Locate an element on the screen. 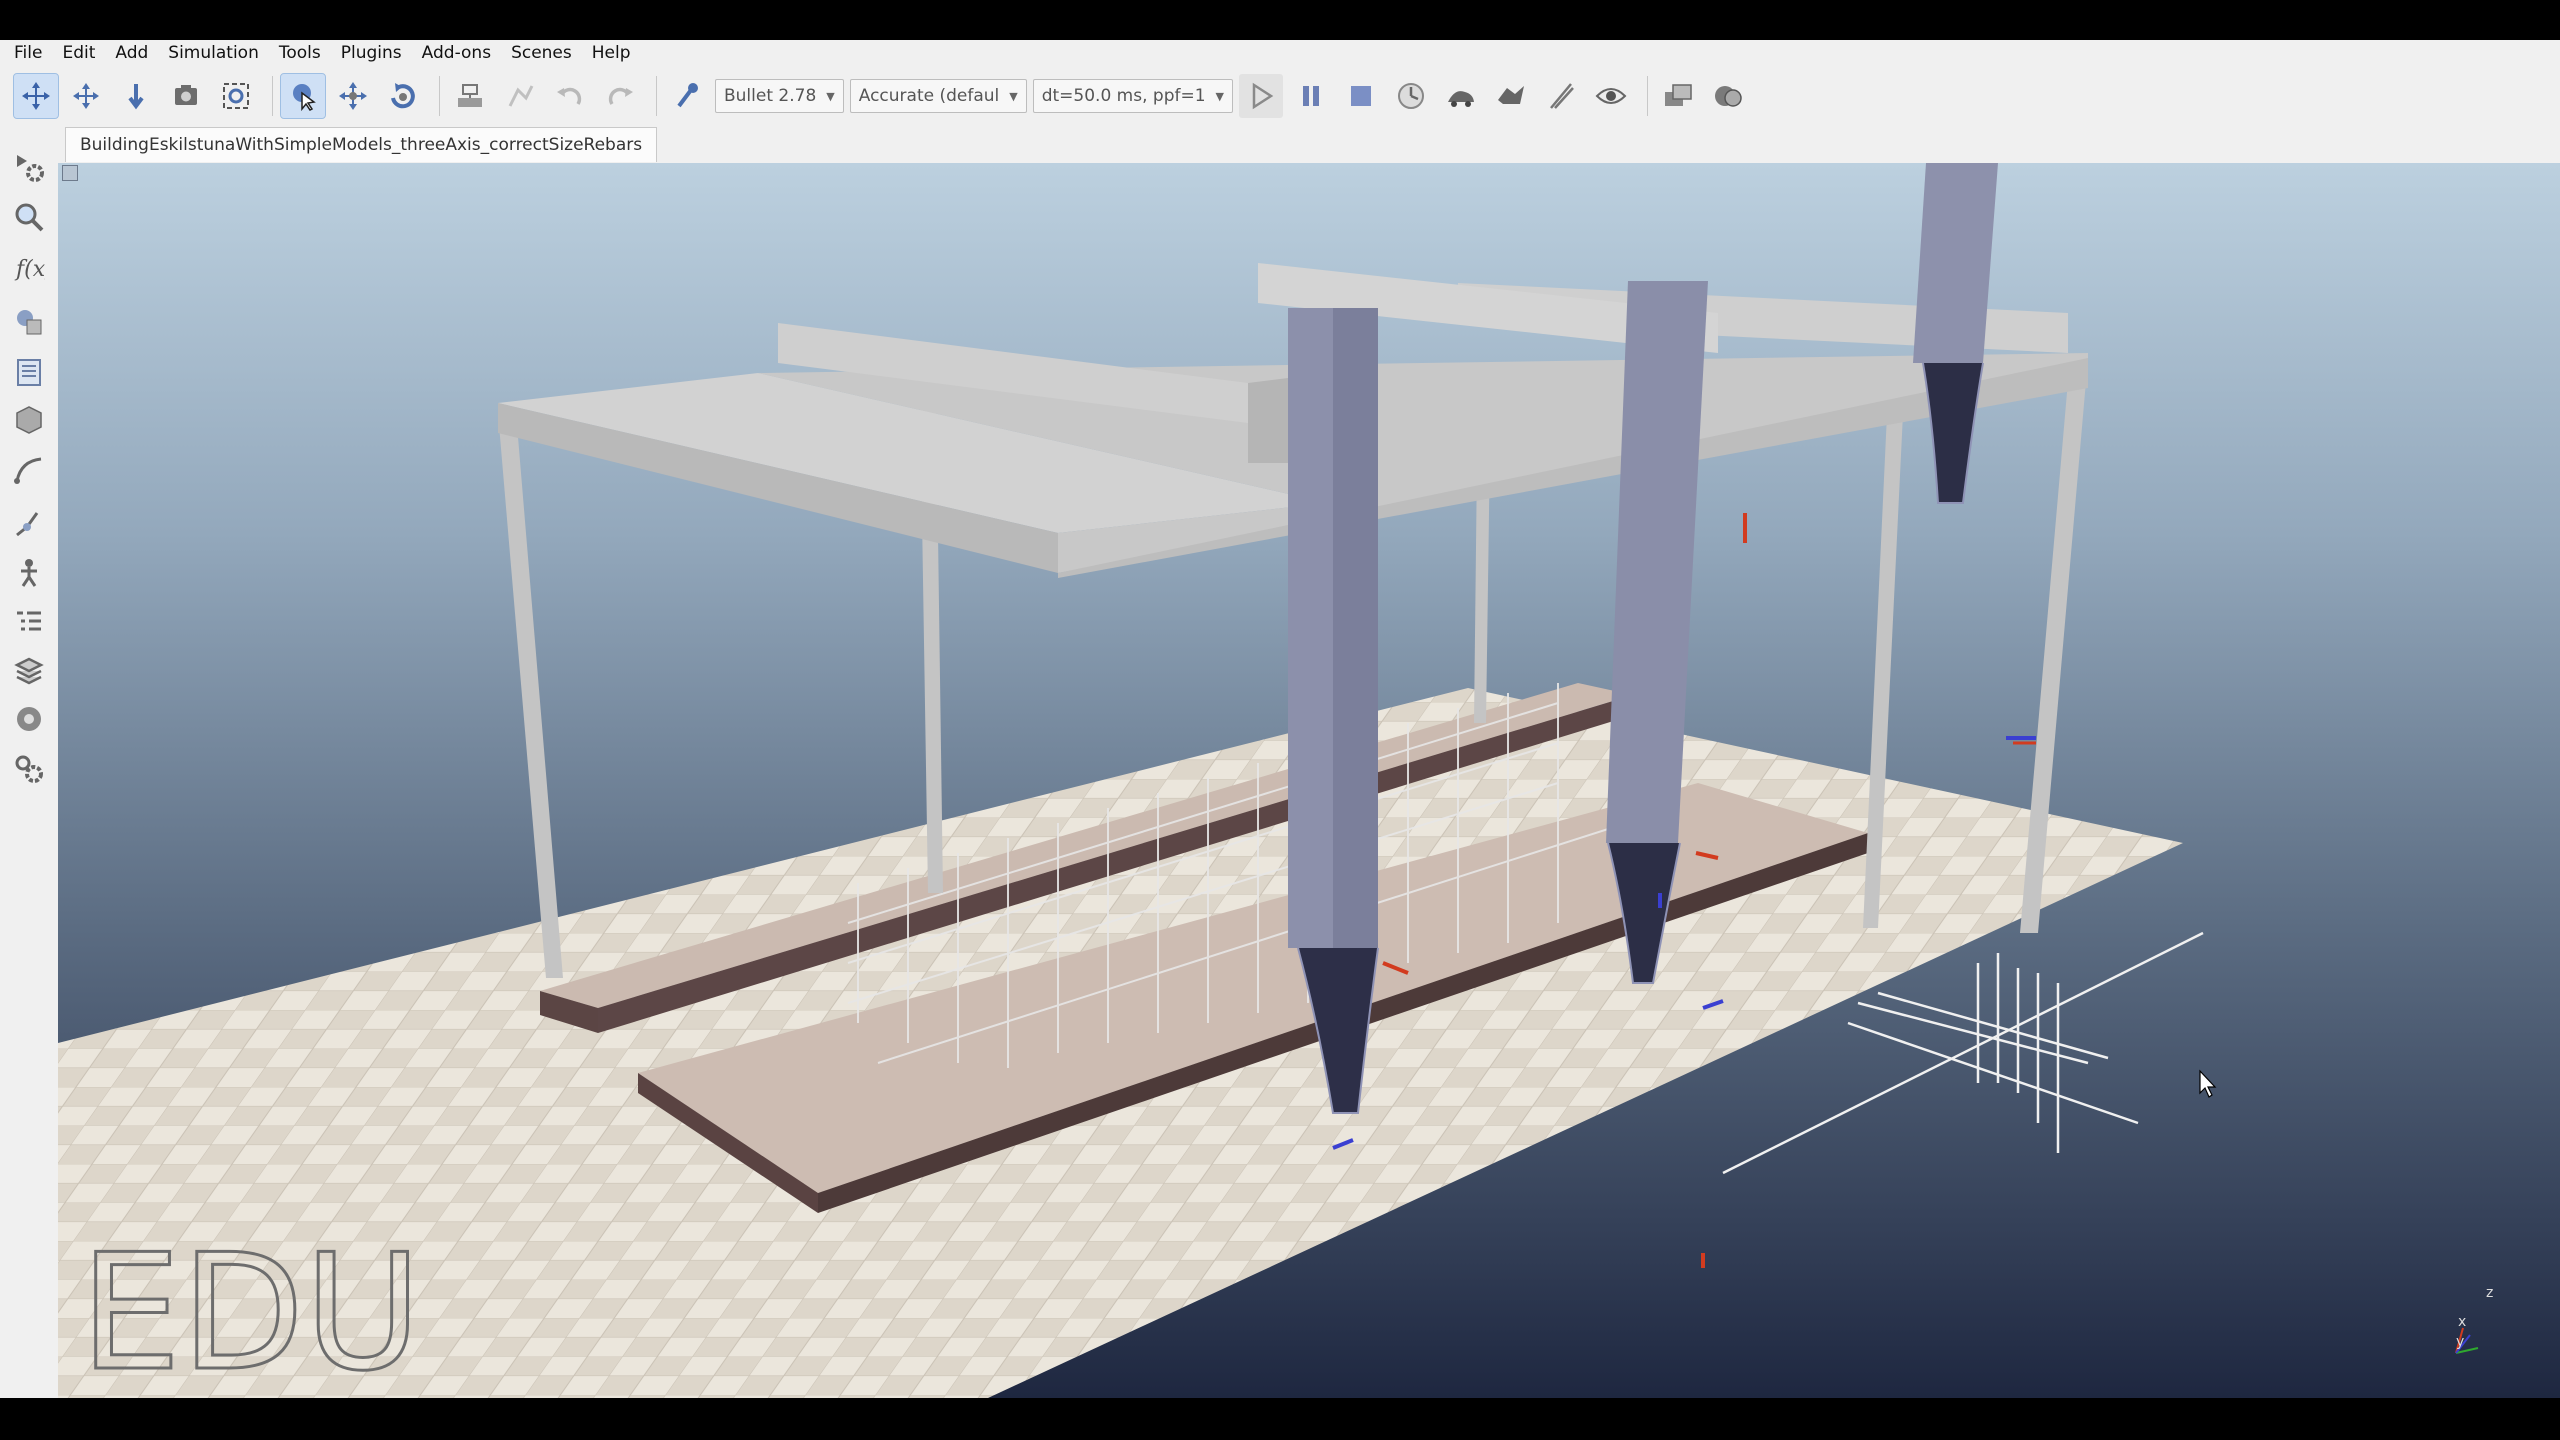 This screenshot has height=1440, width=2560. physics-engine-value: Bullet 2.78 is located at coordinates (770, 96).